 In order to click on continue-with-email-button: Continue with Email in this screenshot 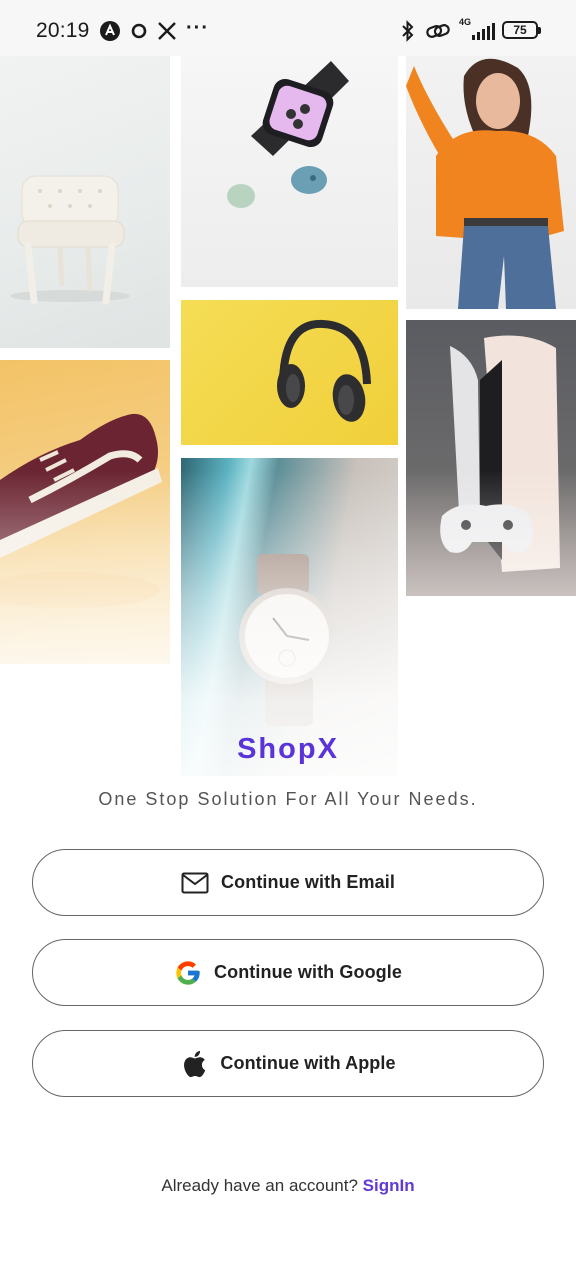, I will do `click(288, 882)`.